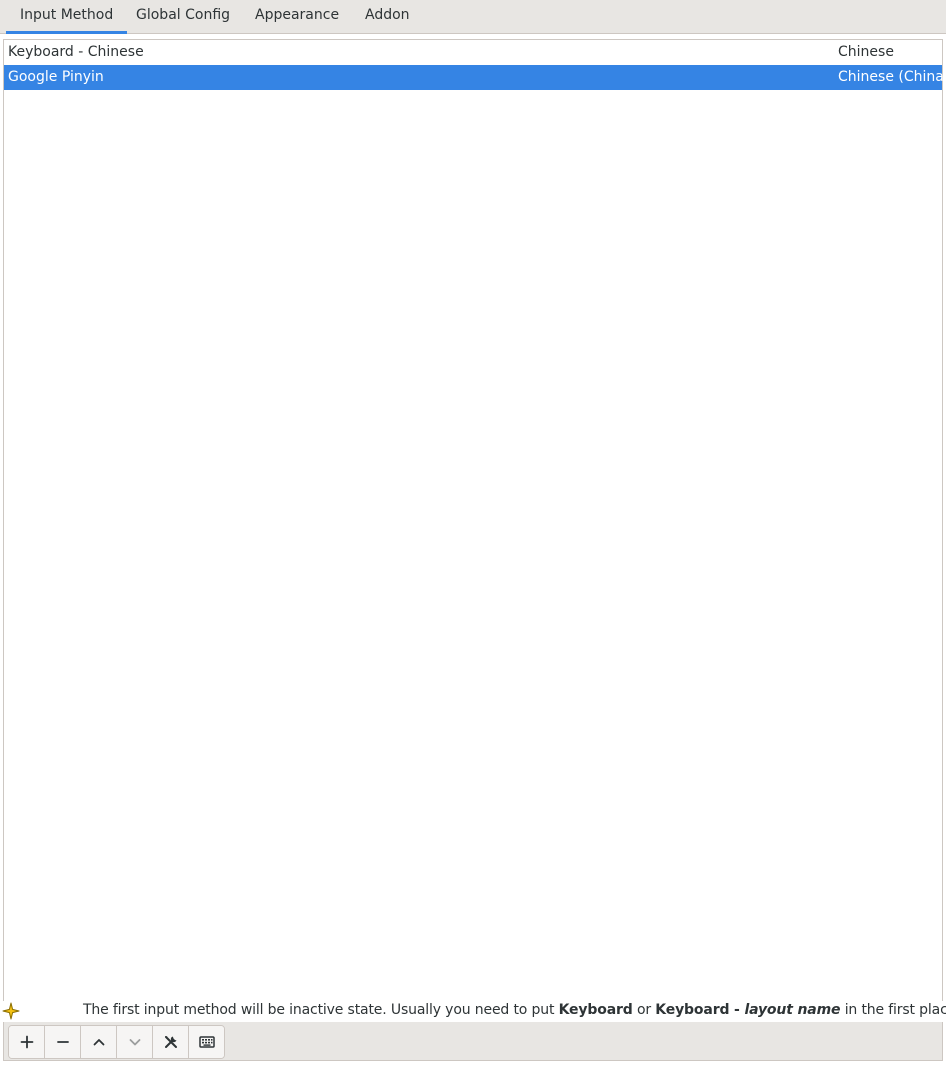 This screenshot has height=1066, width=946. What do you see at coordinates (866, 52) in the screenshot?
I see `input-method-language: Chinese` at bounding box center [866, 52].